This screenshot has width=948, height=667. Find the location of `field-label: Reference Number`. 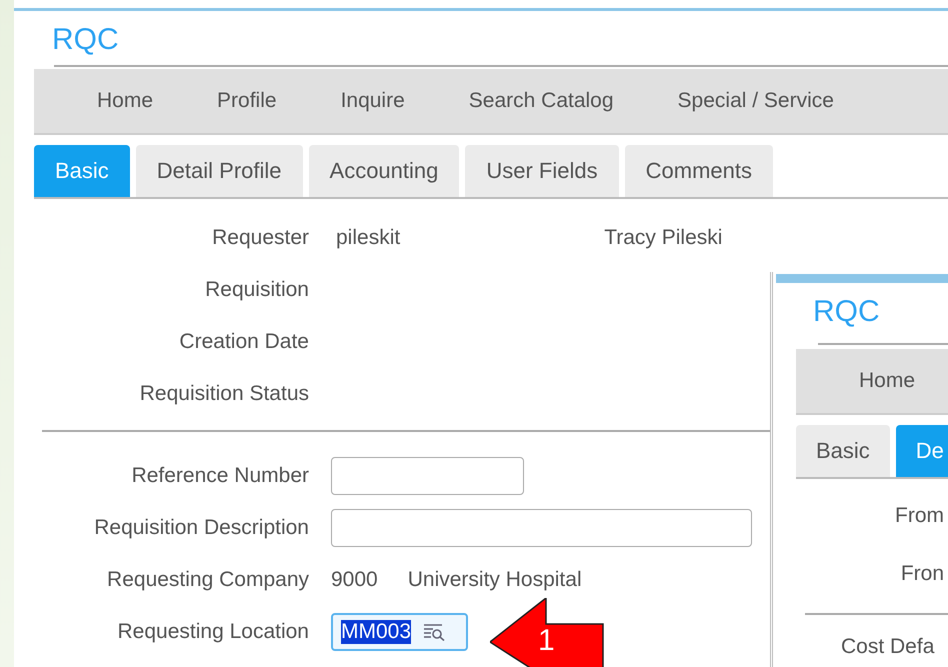

field-label: Reference Number is located at coordinates (219, 476).